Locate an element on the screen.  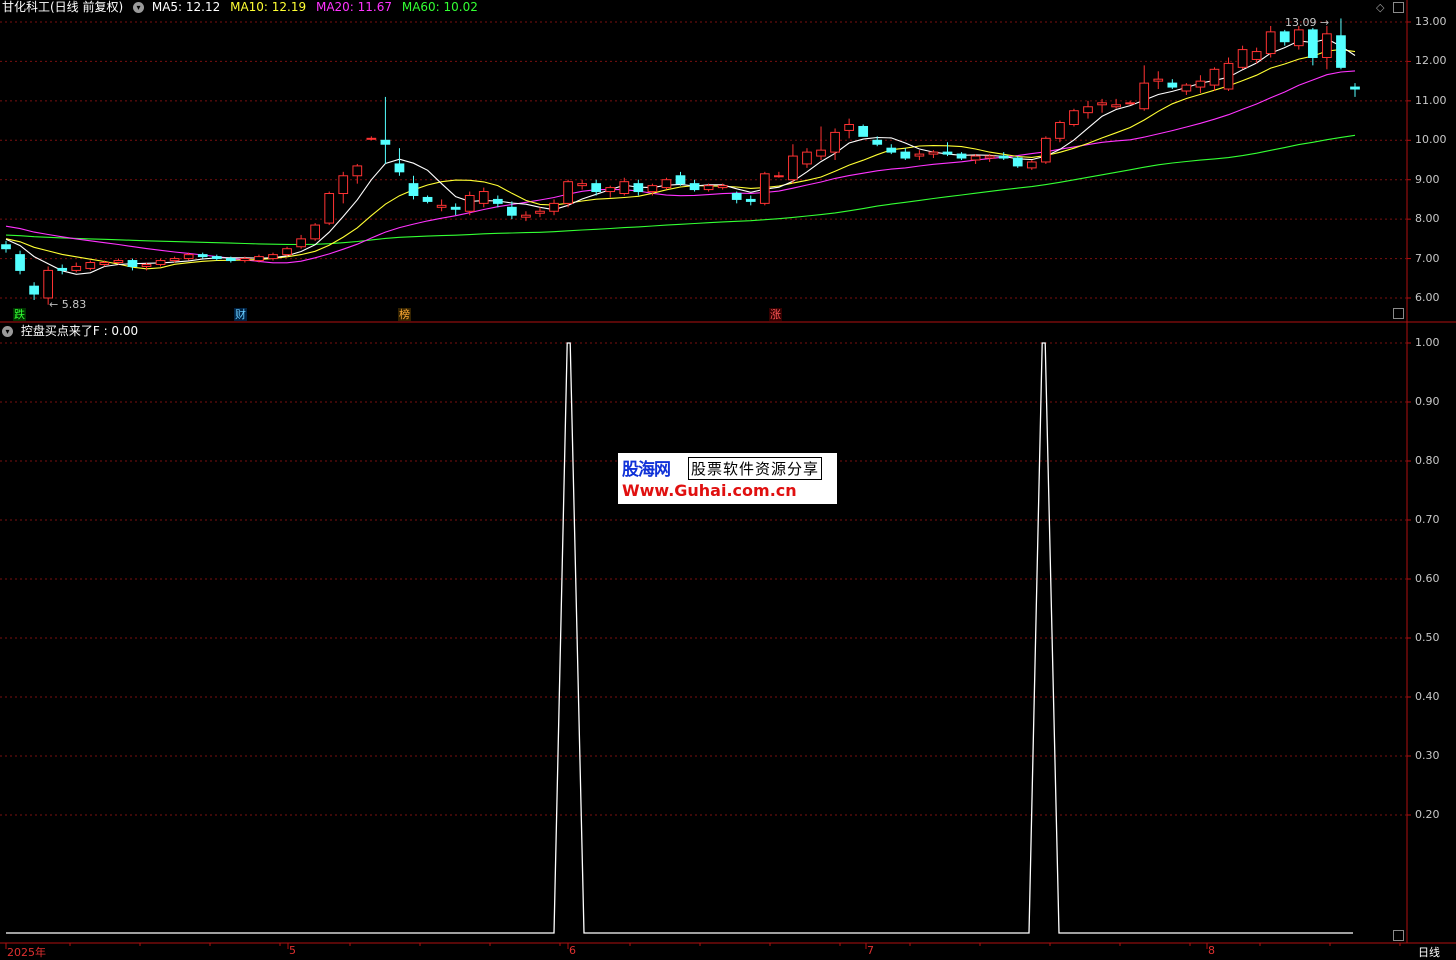
watermark-logo: 股海网 股票软件资源分享 Www.Guhai.com.cn is located at coordinates (727, 478).